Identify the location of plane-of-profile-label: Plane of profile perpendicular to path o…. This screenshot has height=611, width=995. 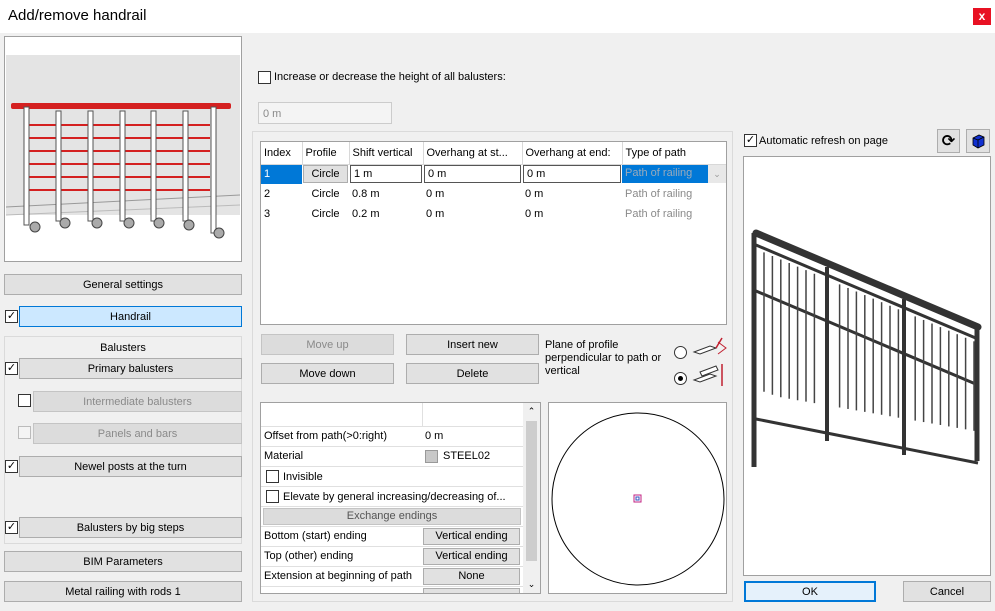
(603, 358).